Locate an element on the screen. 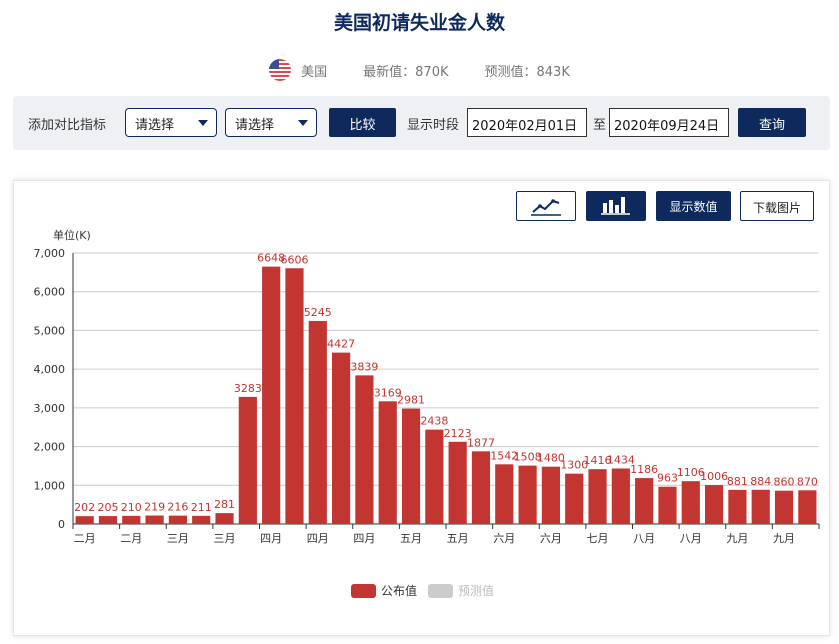 The height and width of the screenshot is (644, 839). bar-value-label: 870 is located at coordinates (807, 481).